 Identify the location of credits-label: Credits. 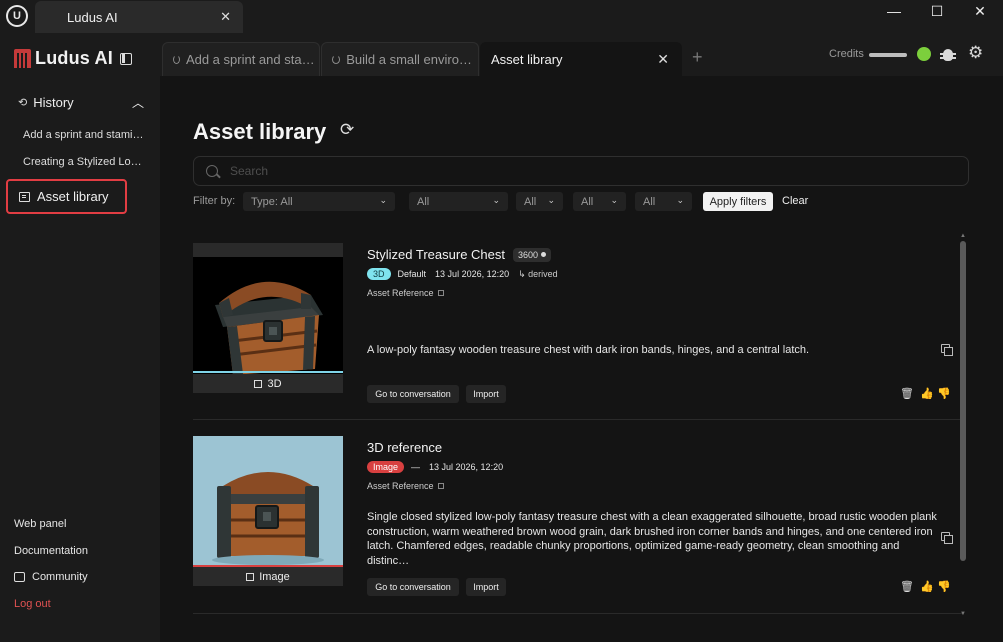
(846, 54).